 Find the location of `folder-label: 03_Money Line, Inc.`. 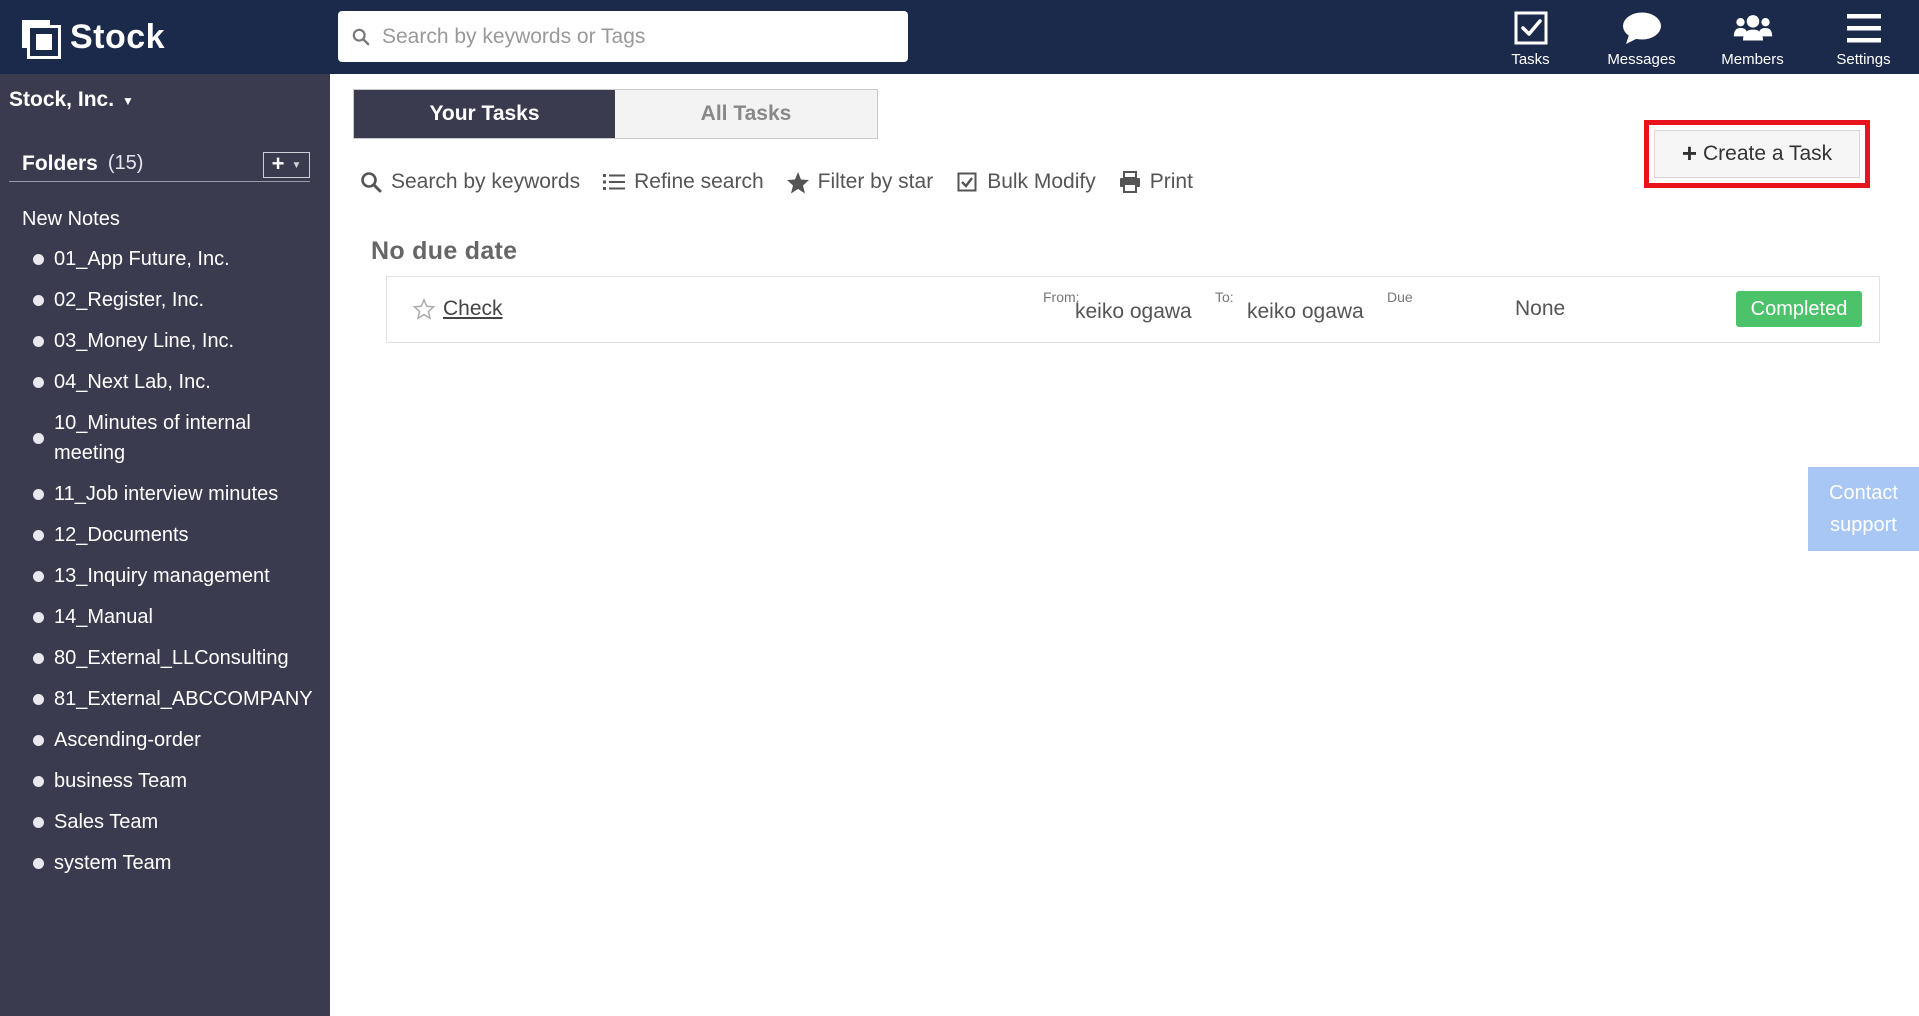

folder-label: 03_Money Line, Inc. is located at coordinates (144, 341).